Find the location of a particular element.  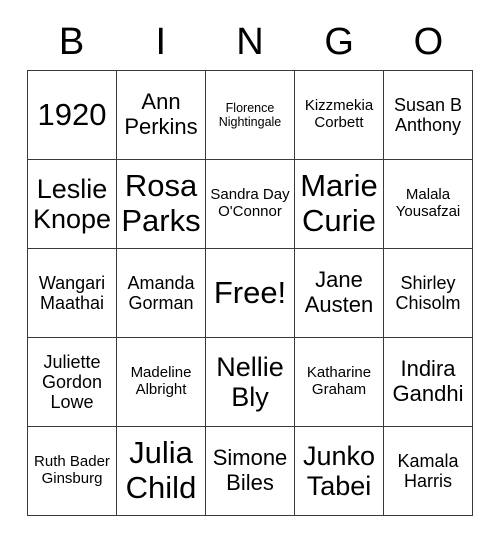

bingo-cell-label: Wangari Maathai is located at coordinates (72, 292).